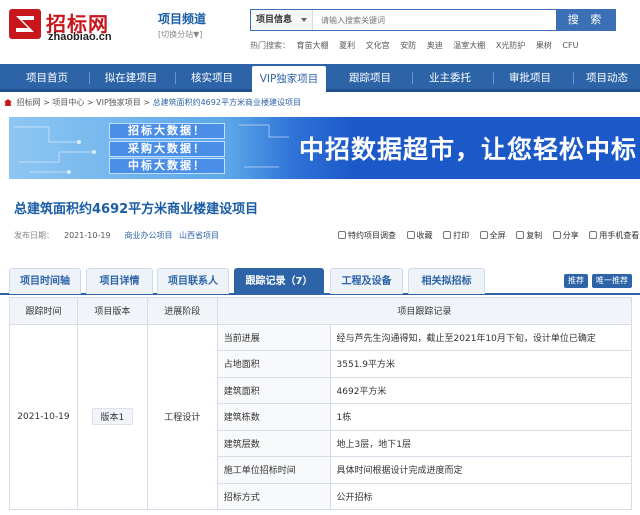  What do you see at coordinates (182, 19) in the screenshot?
I see `channel-title: 项目频道` at bounding box center [182, 19].